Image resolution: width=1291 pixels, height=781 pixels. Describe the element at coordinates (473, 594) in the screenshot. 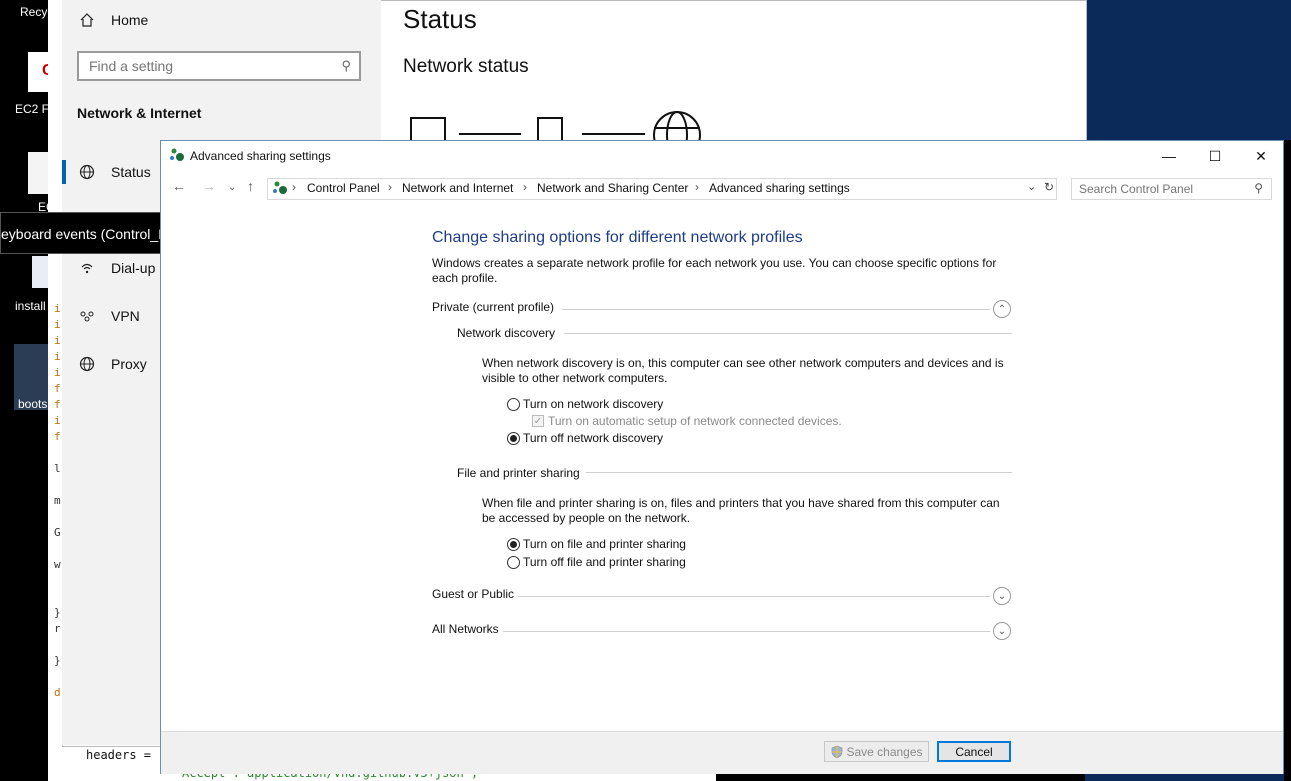

I see `profile-guest-label: Guest or Public` at that location.